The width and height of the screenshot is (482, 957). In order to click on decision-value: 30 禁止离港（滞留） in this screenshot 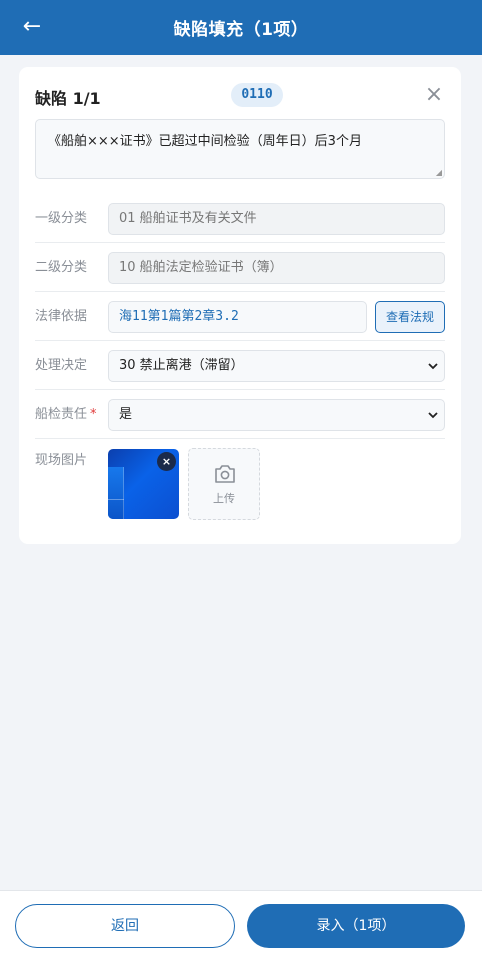, I will do `click(181, 365)`.